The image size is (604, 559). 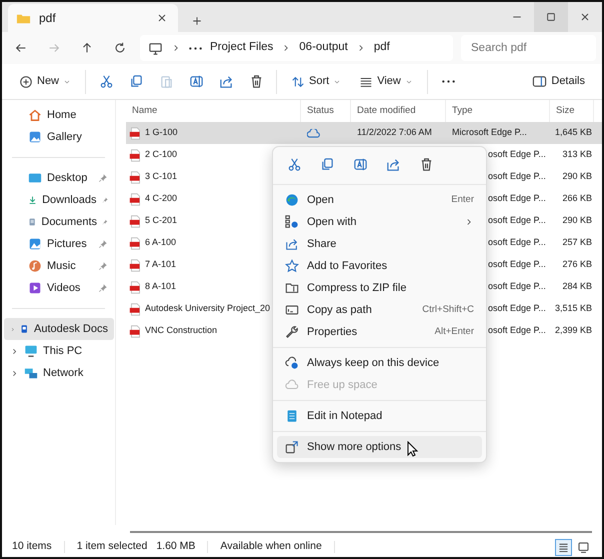 What do you see at coordinates (573, 309) in the screenshot?
I see `table-cell-text: 3,515 KB` at bounding box center [573, 309].